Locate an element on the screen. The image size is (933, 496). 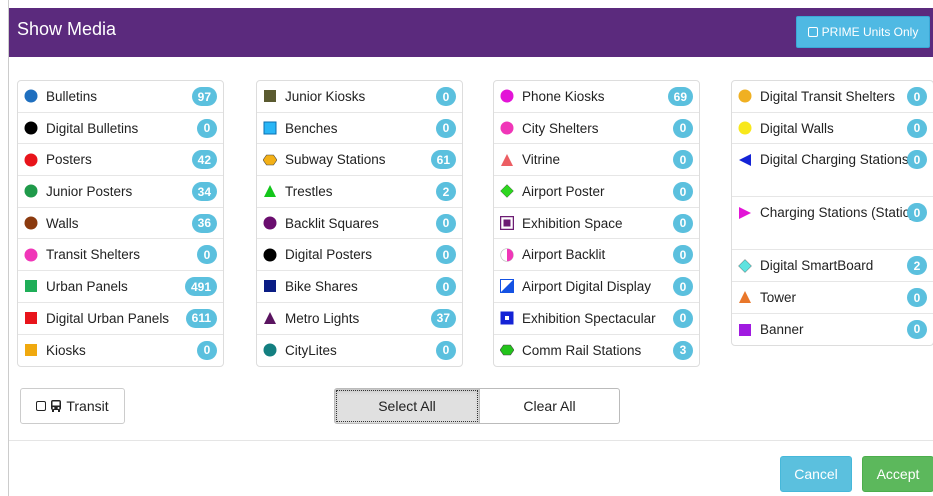
media-item-walls: Walls 36 is located at coordinates (120, 224).